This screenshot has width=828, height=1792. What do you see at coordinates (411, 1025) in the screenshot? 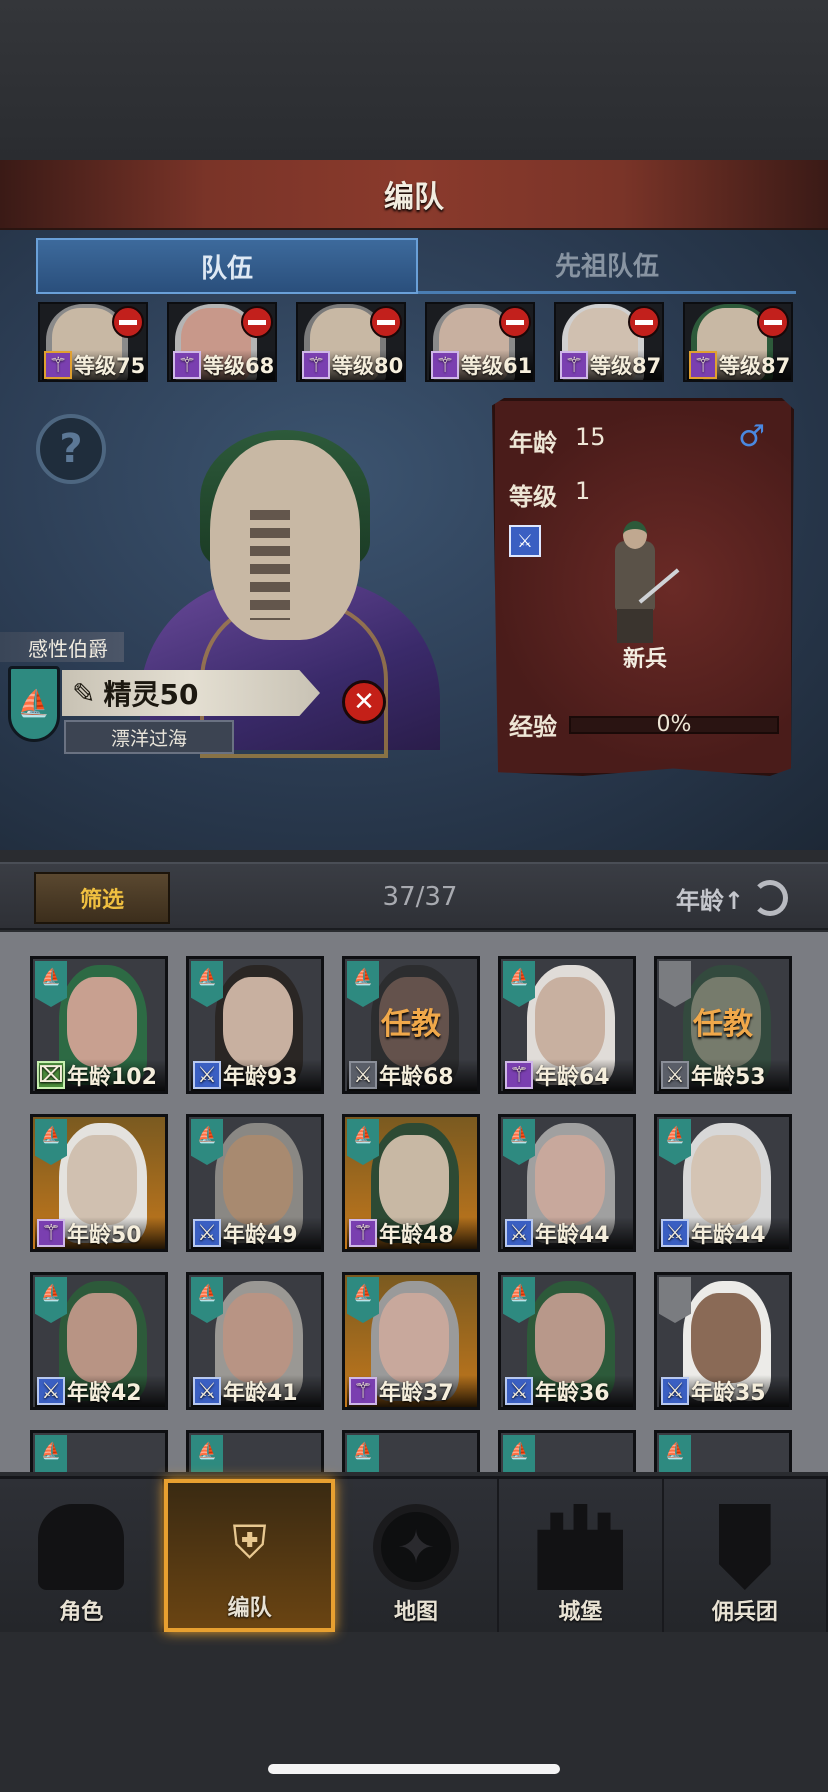
I see `roster-card: ⛵ 任教 ⚔ 年龄68` at bounding box center [411, 1025].